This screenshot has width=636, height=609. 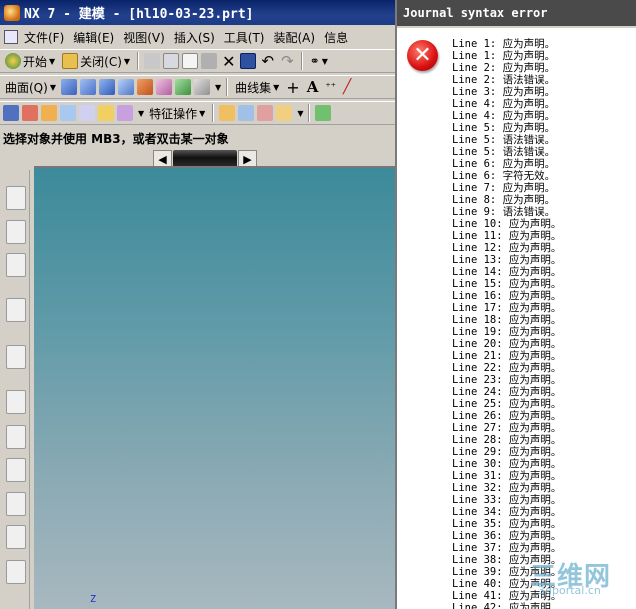 I want to click on menu-edit: 编辑(E), so click(x=94, y=37).